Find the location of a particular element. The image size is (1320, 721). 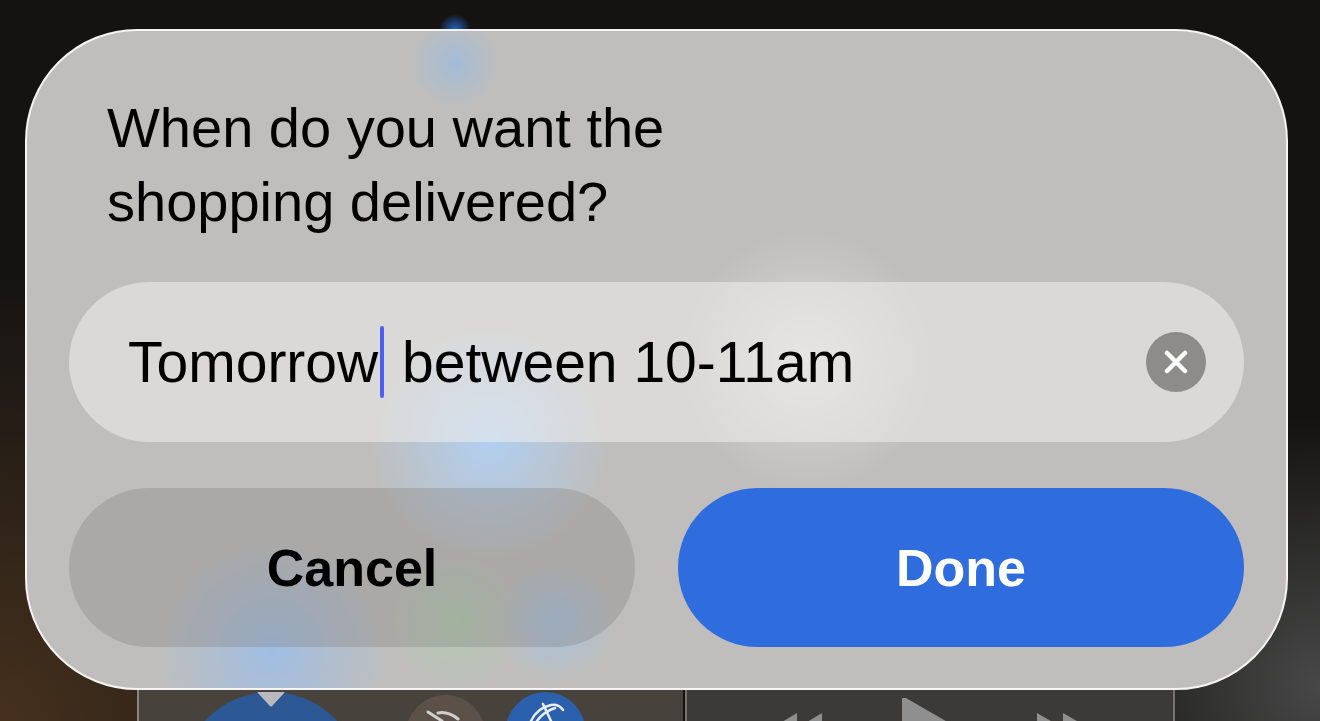

cancel-button: Cancel is located at coordinates (352, 567).